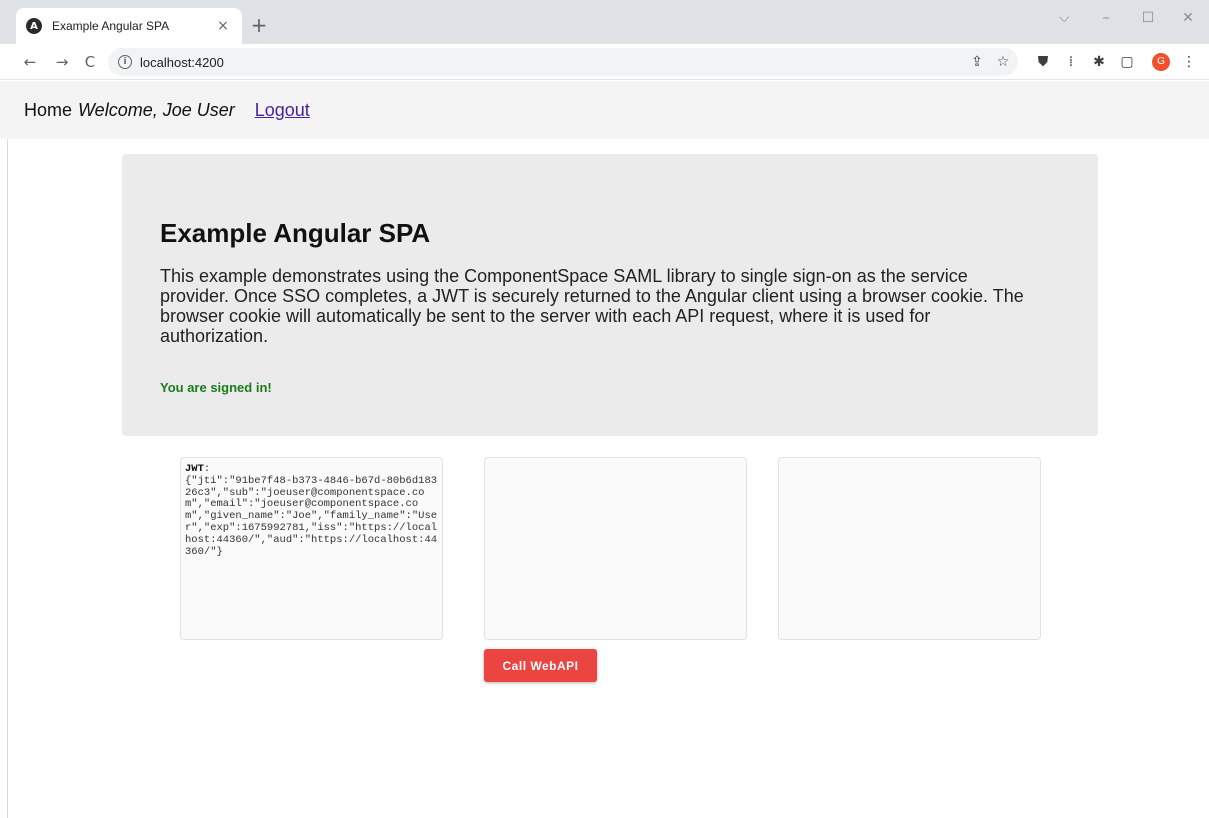 Image resolution: width=1209 pixels, height=818 pixels. What do you see at coordinates (1064, 18) in the screenshot?
I see `tab-search-icon: ⌵` at bounding box center [1064, 18].